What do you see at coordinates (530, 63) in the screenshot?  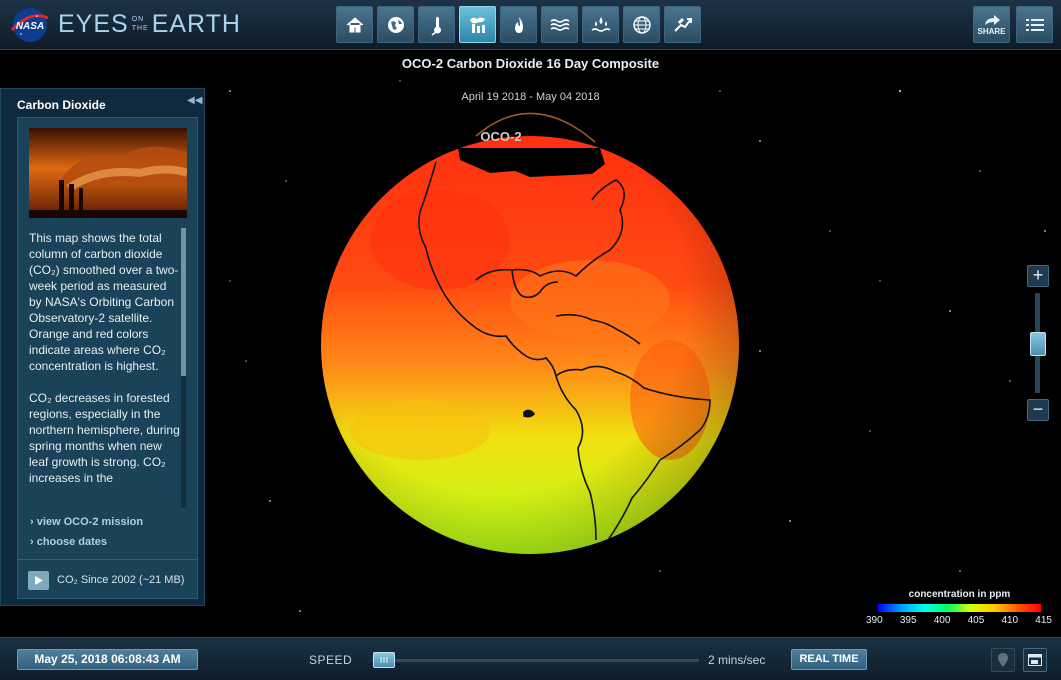 I see `layer-title: OCO-2 Carbon Dioxide 16 Day Composite` at bounding box center [530, 63].